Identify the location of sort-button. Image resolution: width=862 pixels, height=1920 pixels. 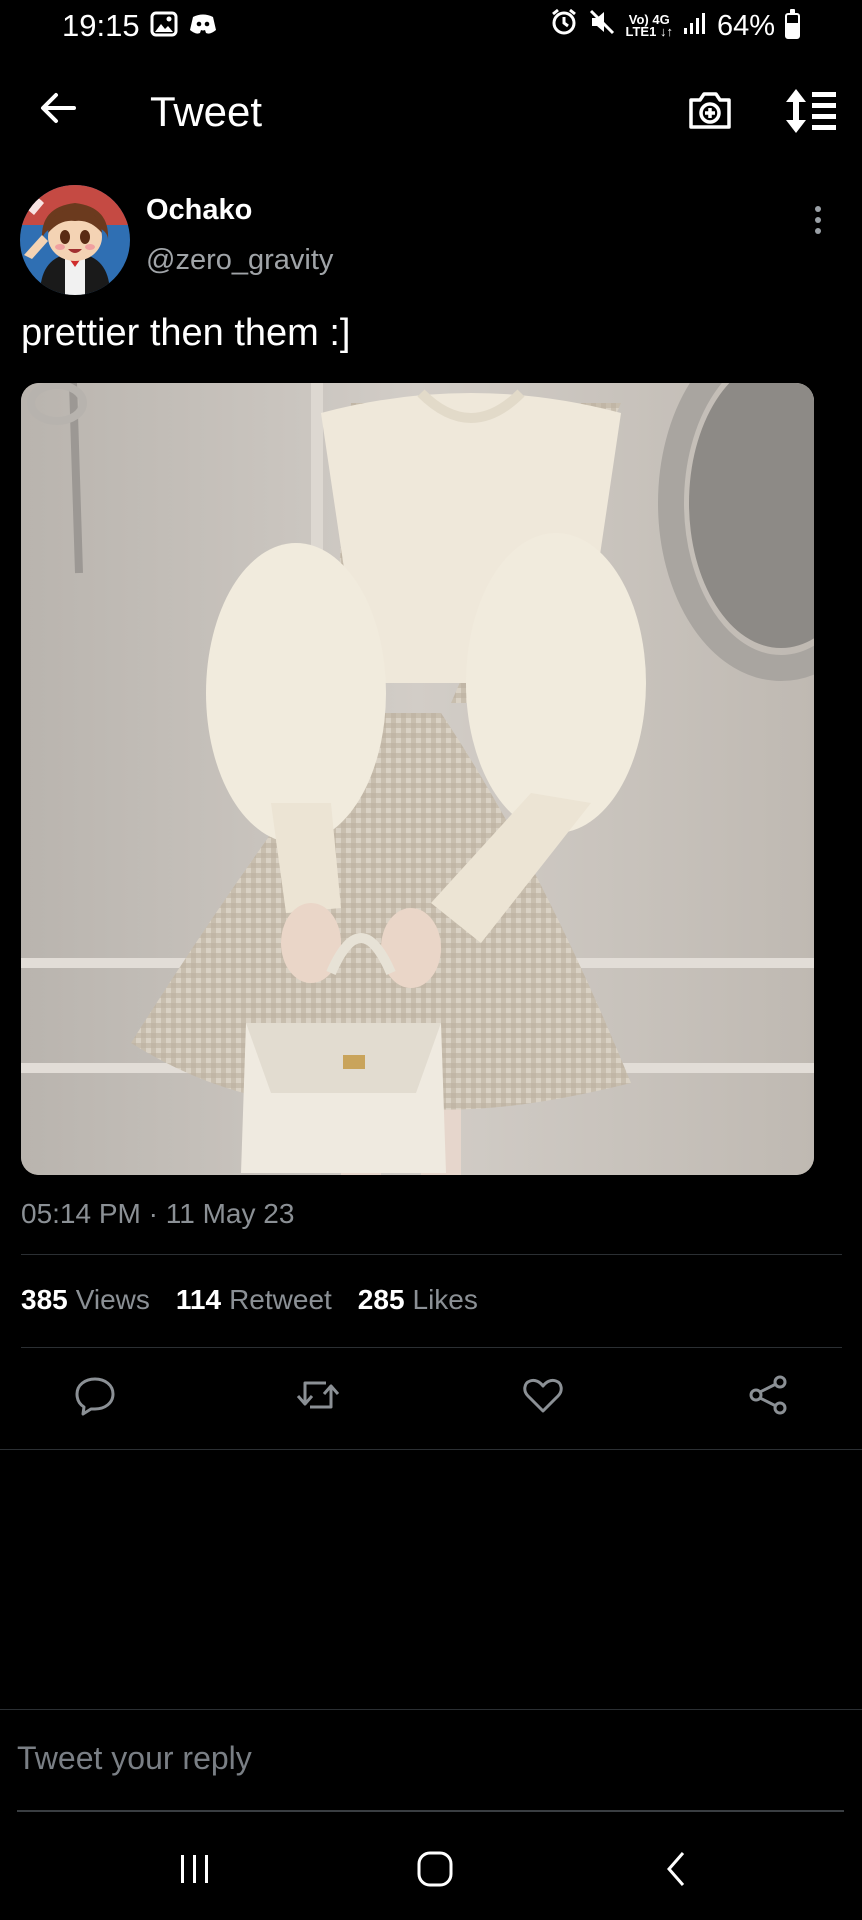
(812, 111).